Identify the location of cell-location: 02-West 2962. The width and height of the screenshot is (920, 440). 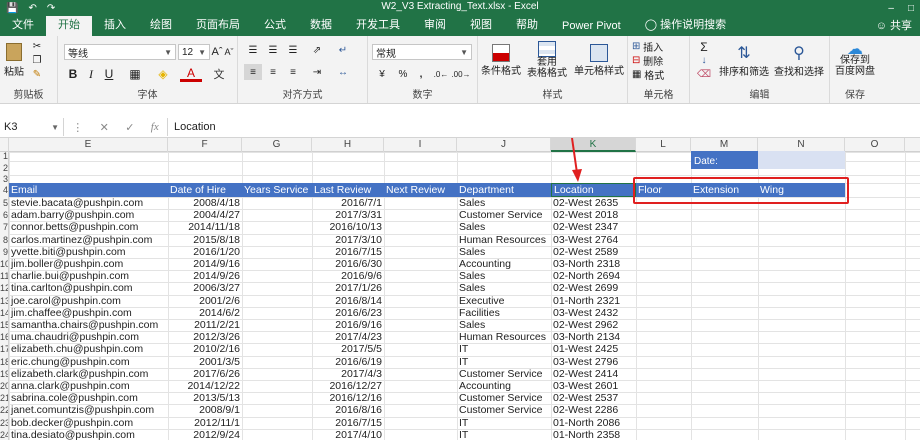
(585, 325).